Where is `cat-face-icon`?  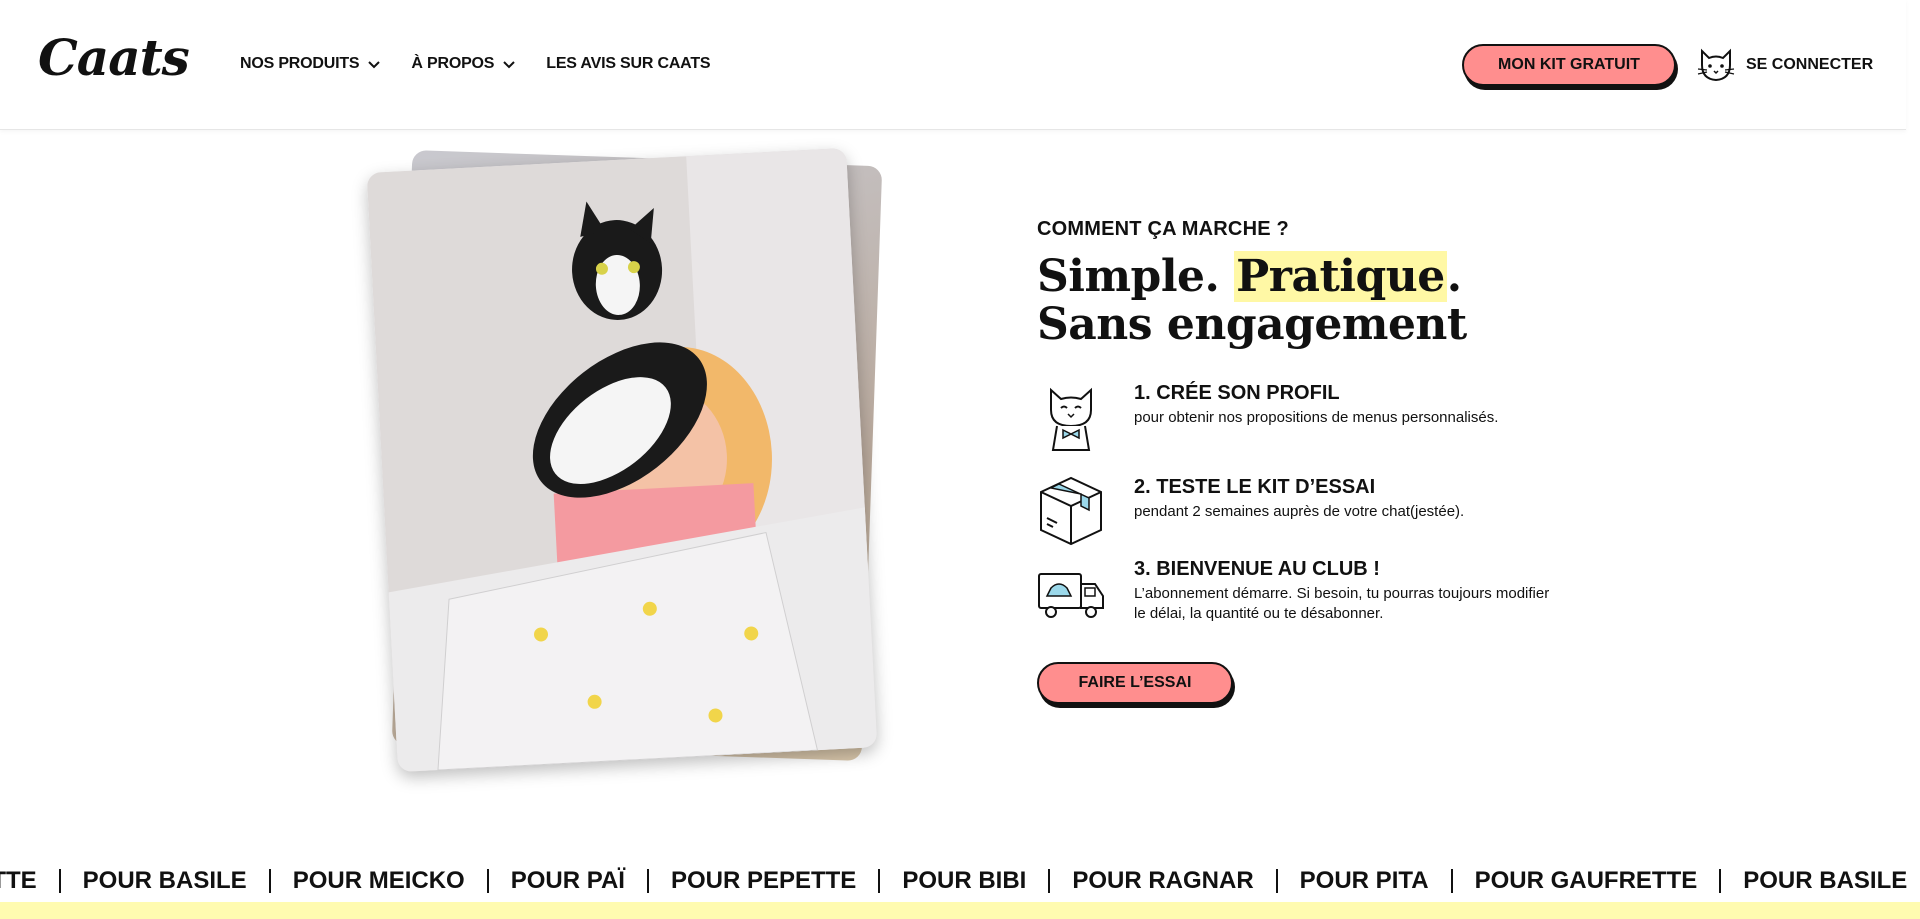 cat-face-icon is located at coordinates (1716, 65).